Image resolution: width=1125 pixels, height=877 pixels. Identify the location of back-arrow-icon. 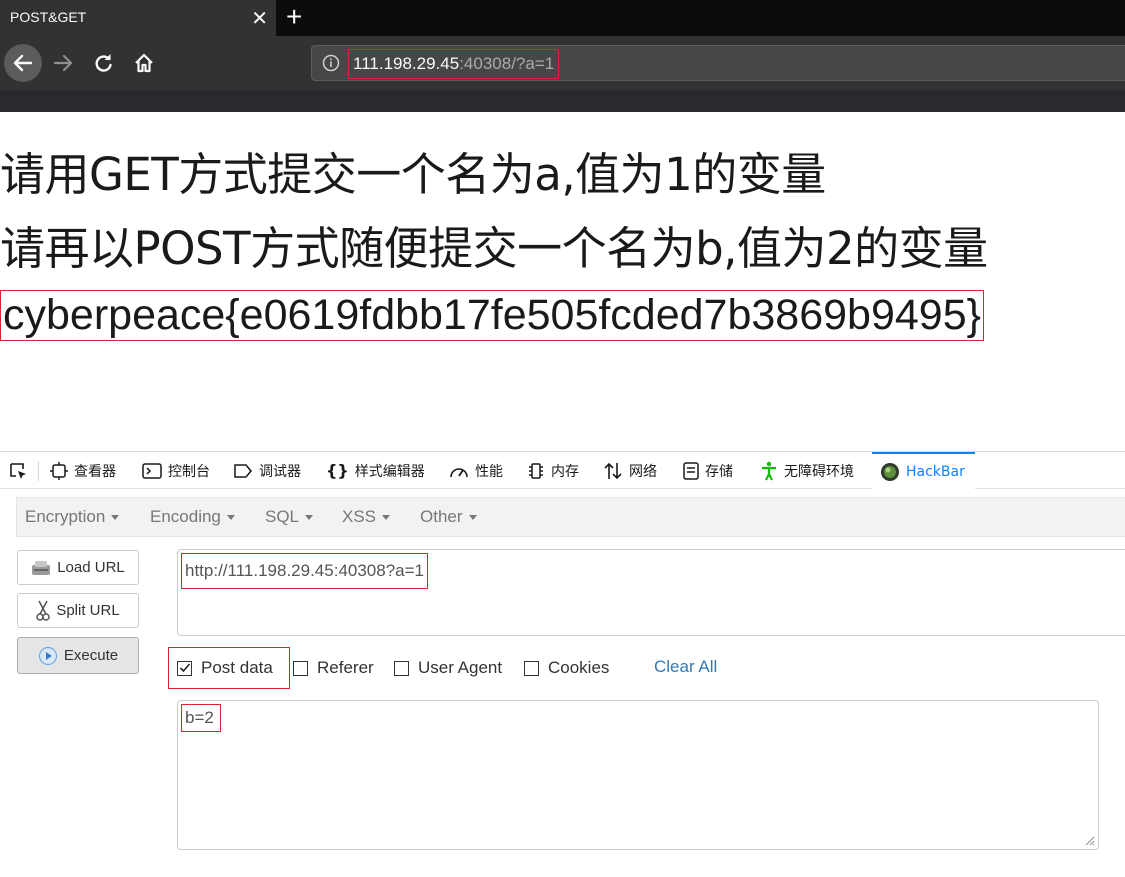
(23, 63).